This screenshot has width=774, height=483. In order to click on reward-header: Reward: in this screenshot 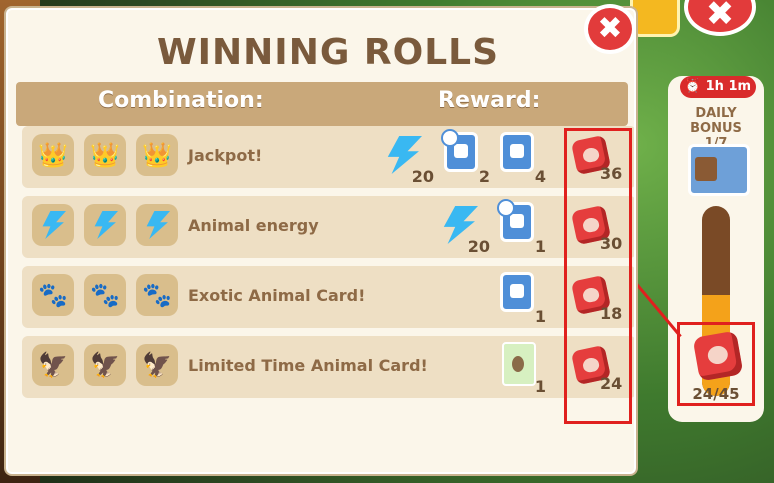, I will do `click(489, 100)`.